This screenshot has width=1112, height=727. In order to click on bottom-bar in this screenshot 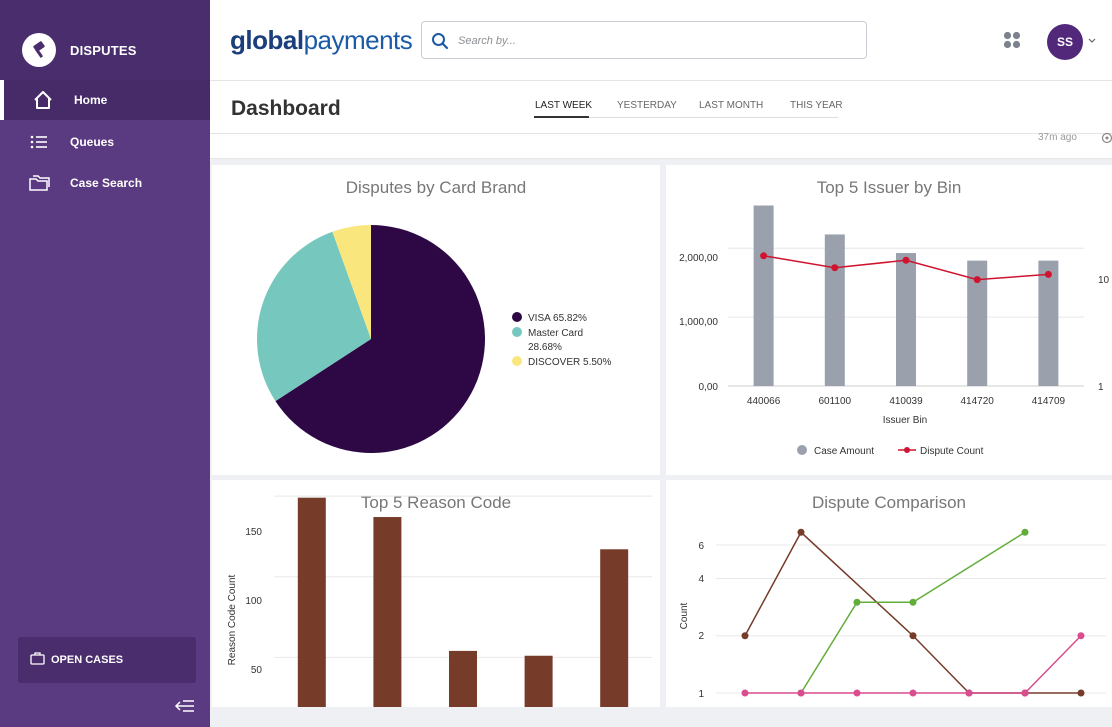, I will do `click(661, 717)`.